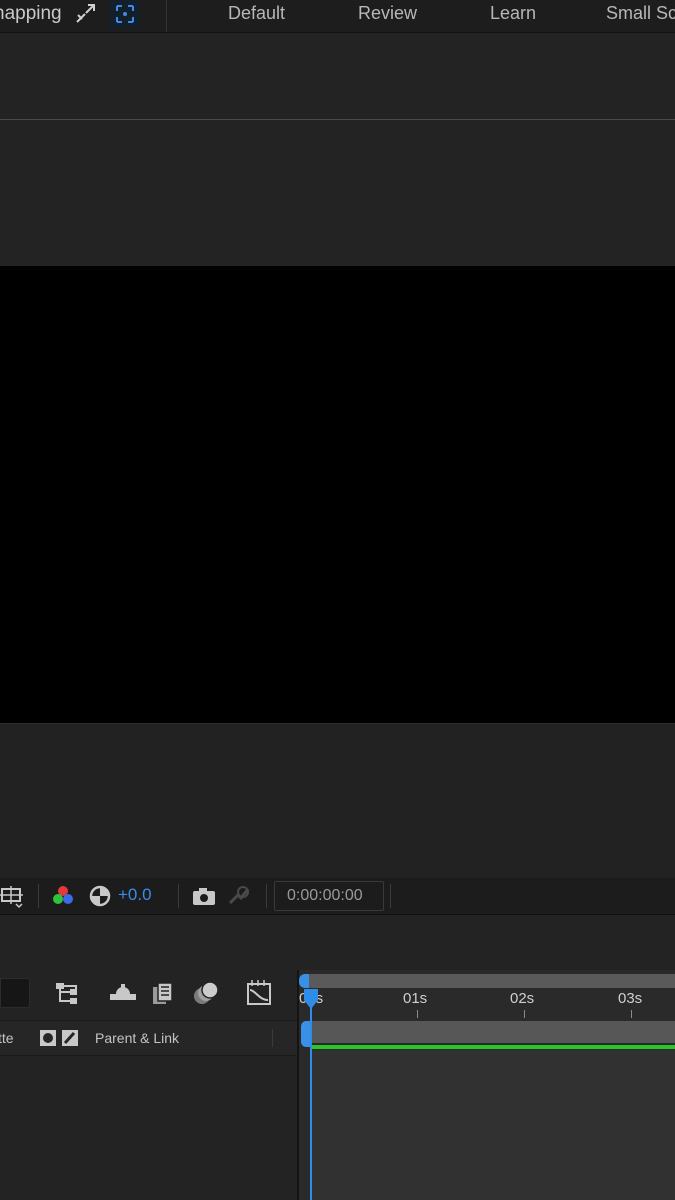 This screenshot has height=1200, width=675. What do you see at coordinates (166, 16) in the screenshot?
I see `toolbar-divider` at bounding box center [166, 16].